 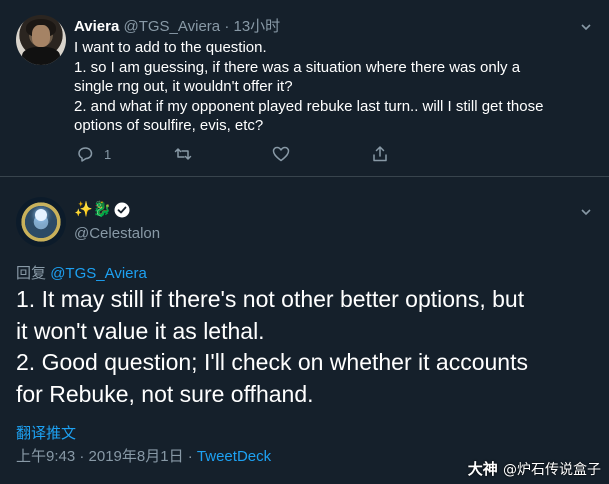 What do you see at coordinates (183, 86) in the screenshot?
I see `tweet-line: single rng out, it wouldn't offer it?` at bounding box center [183, 86].